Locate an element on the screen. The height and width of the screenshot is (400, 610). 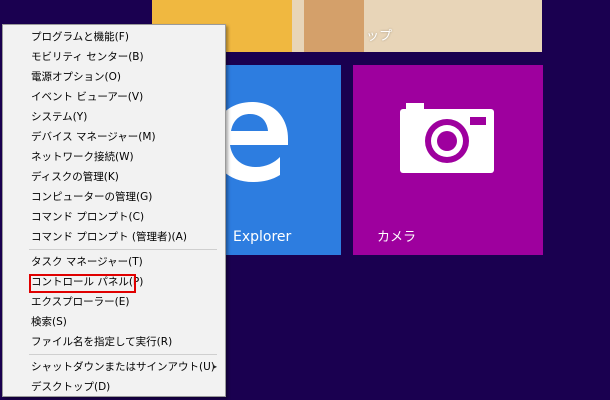
menu-item-explorer: エクスプローラー(E) is located at coordinates (114, 302).